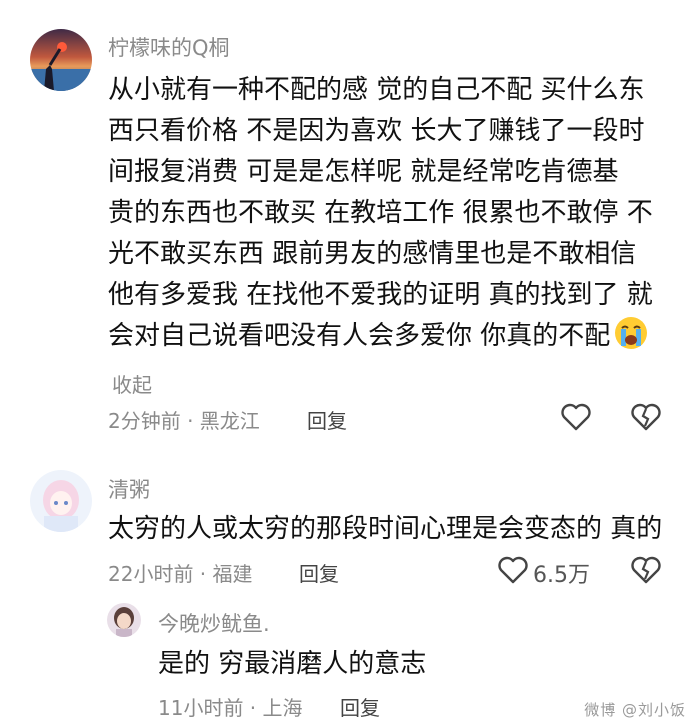  I want to click on comment-text-line: 是的 穷最消磨人的意志, so click(292, 664).